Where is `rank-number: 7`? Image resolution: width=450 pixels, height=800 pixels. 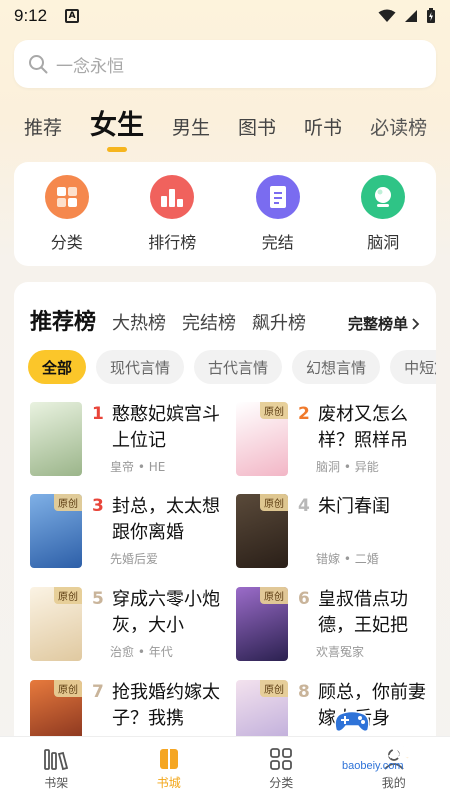 rank-number: 7 is located at coordinates (98, 692).